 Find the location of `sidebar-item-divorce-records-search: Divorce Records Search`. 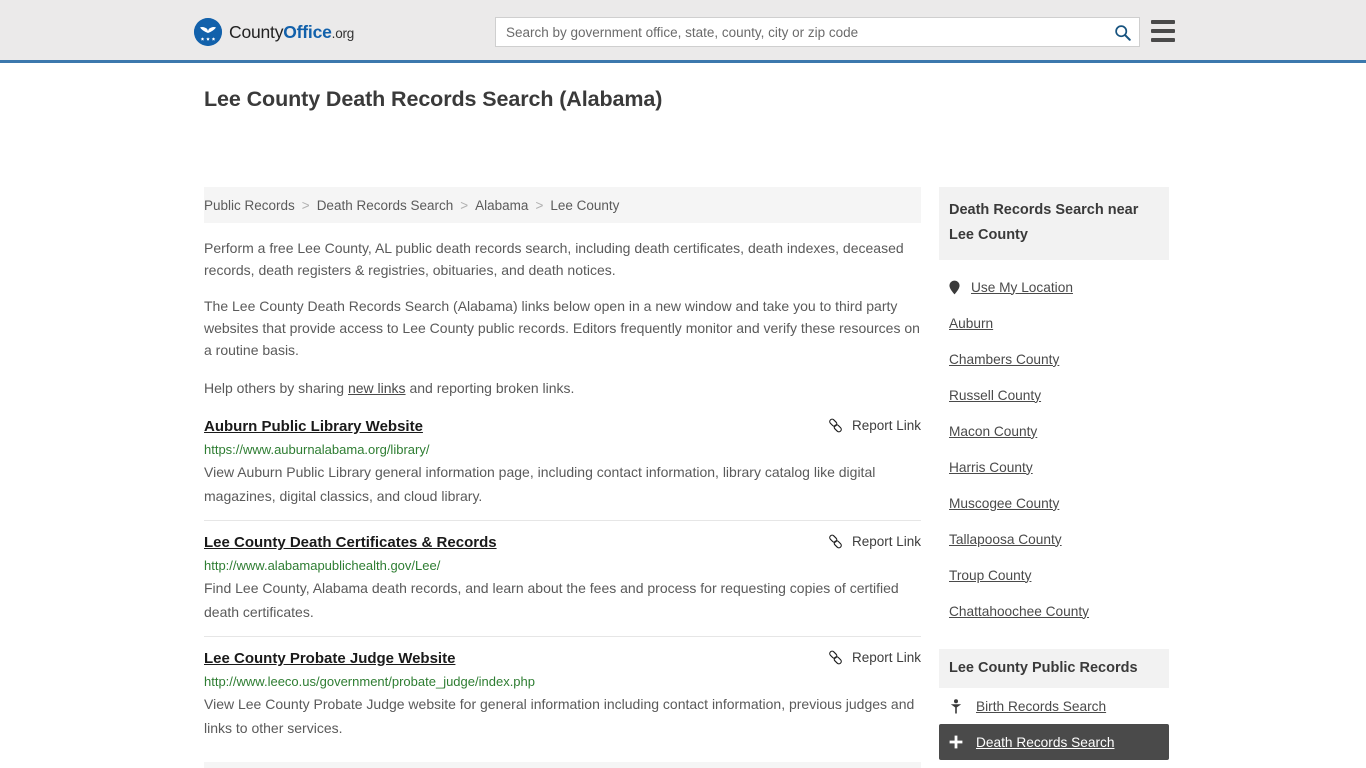

sidebar-item-divorce-records-search: Divorce Records Search is located at coordinates (1054, 764).